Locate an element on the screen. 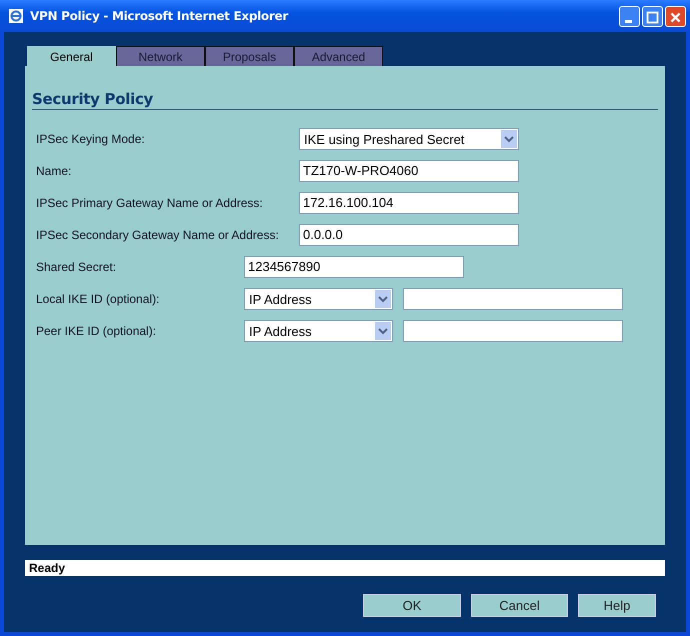  field-label: IPSec Keying Mode: is located at coordinates (91, 139).